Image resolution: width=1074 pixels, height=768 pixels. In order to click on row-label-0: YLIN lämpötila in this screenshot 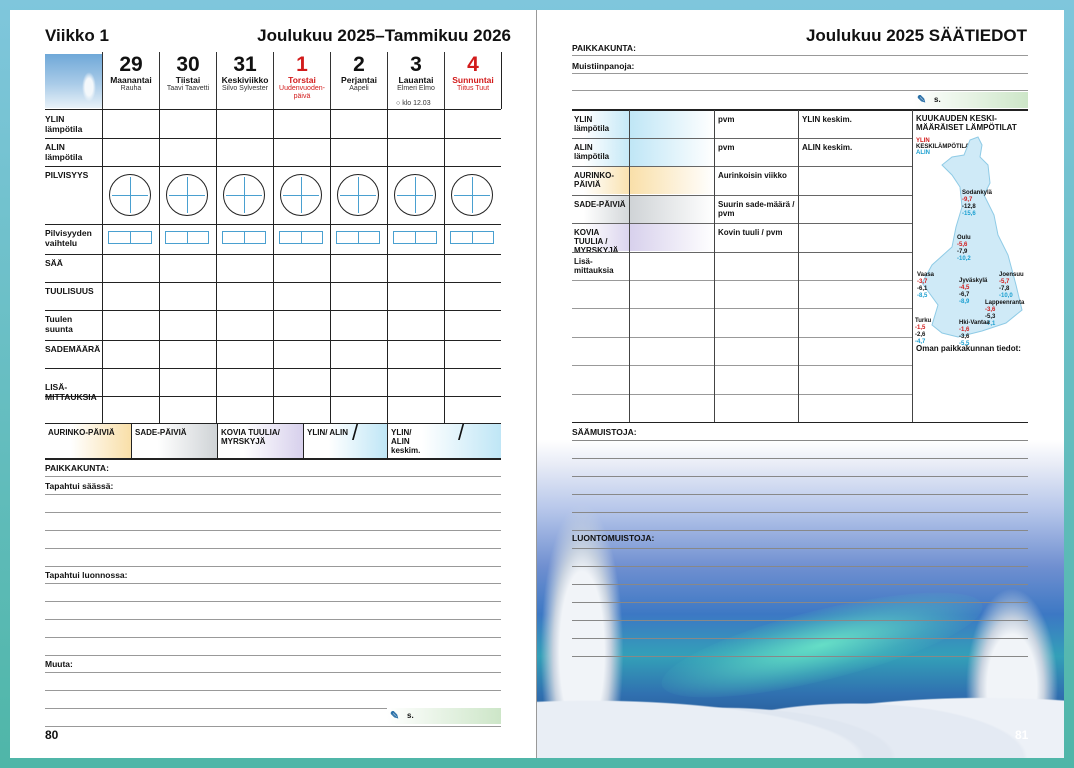, I will do `click(64, 124)`.